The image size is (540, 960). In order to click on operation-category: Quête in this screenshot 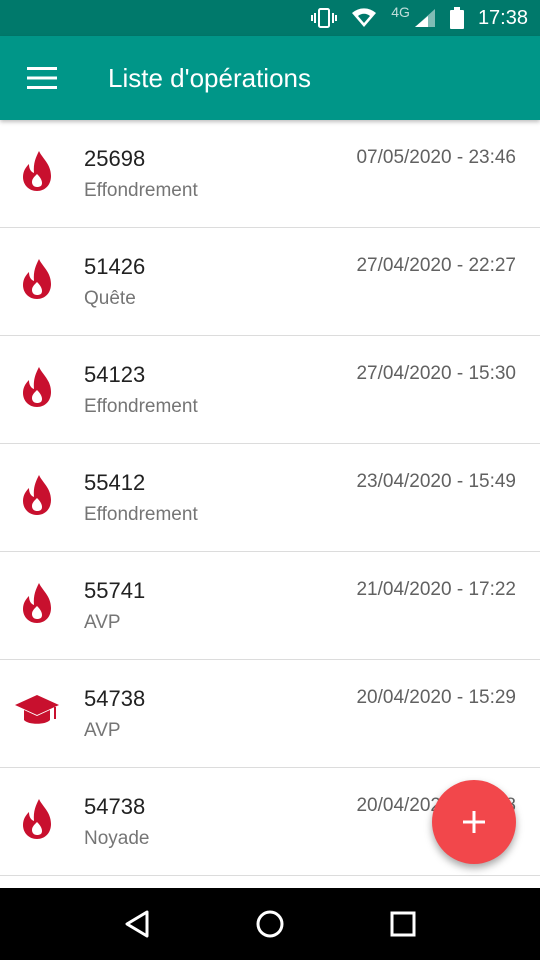, I will do `click(110, 298)`.